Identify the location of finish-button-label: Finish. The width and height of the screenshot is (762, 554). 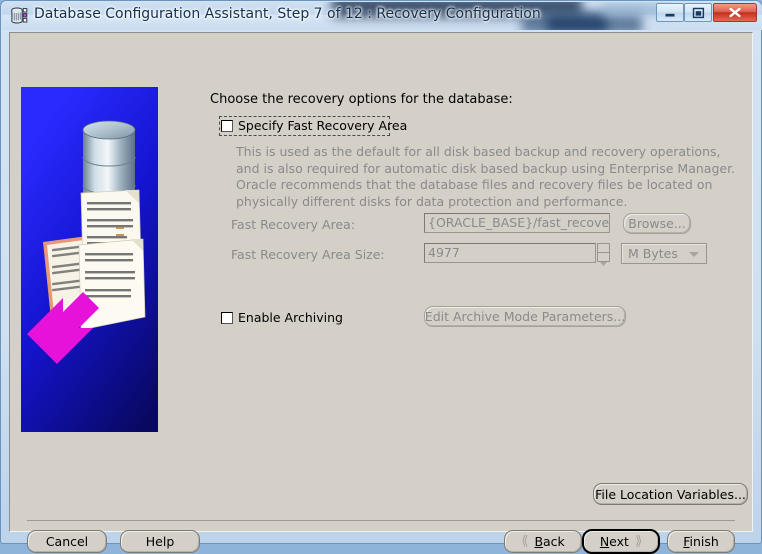
(701, 541).